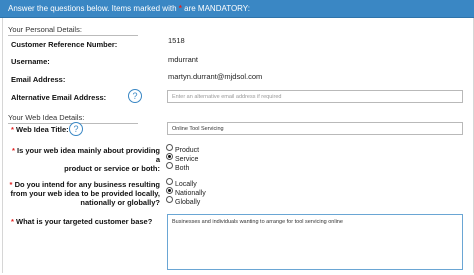 This screenshot has height=275, width=474. I want to click on radio-globally: Globally, so click(183, 201).